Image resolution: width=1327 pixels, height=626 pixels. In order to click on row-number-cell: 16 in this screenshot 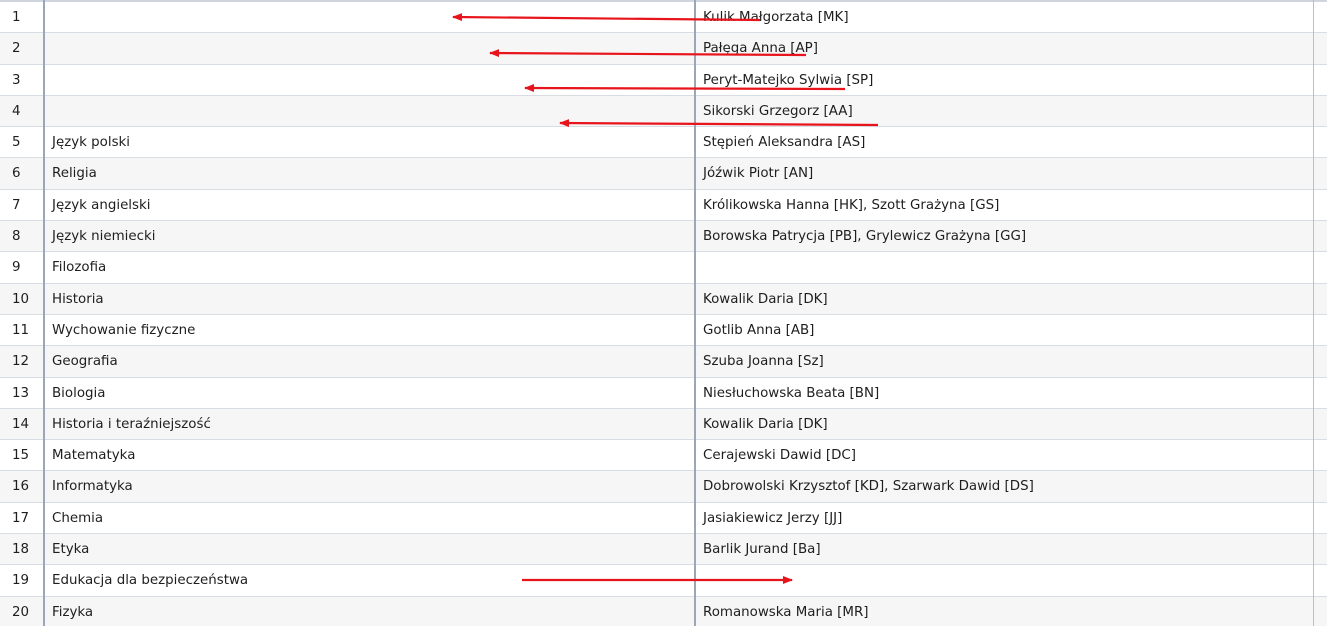, I will do `click(21, 487)`.